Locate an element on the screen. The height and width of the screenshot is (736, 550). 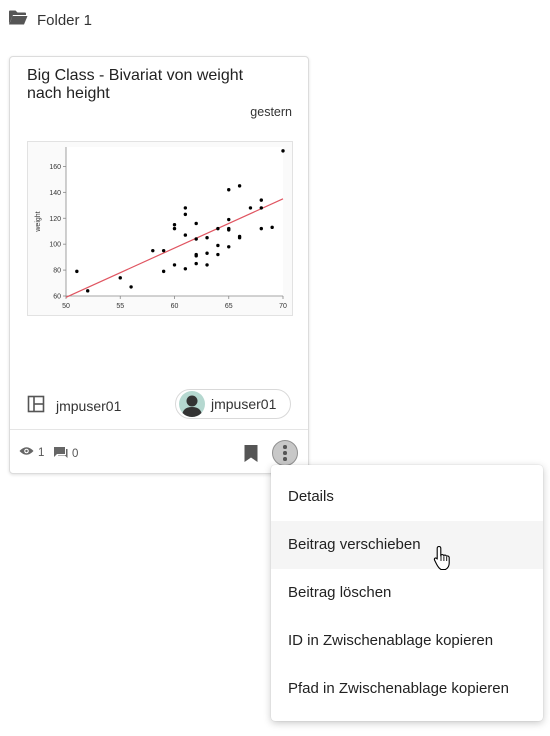
y-tick-label: 140 is located at coordinates (55, 193).